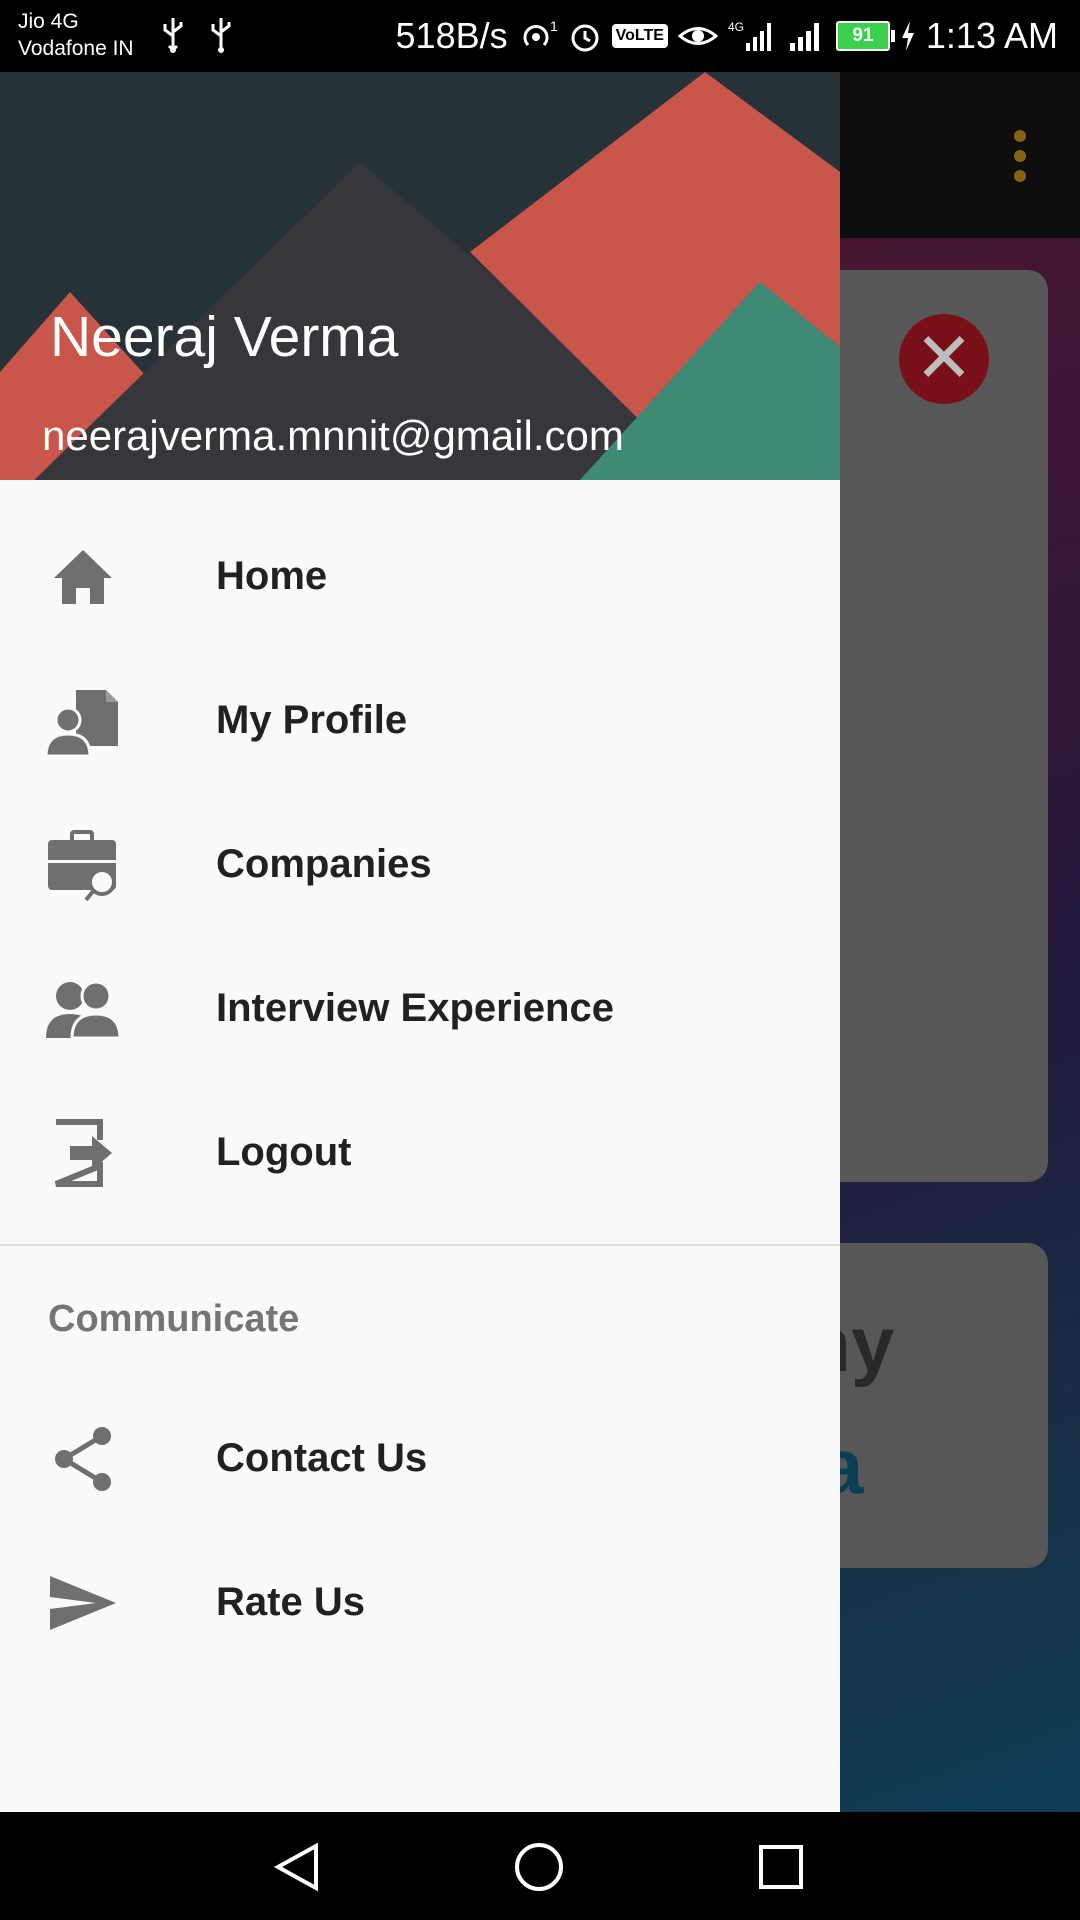 This screenshot has width=1080, height=1920. I want to click on interview-icon, so click(83, 1010).